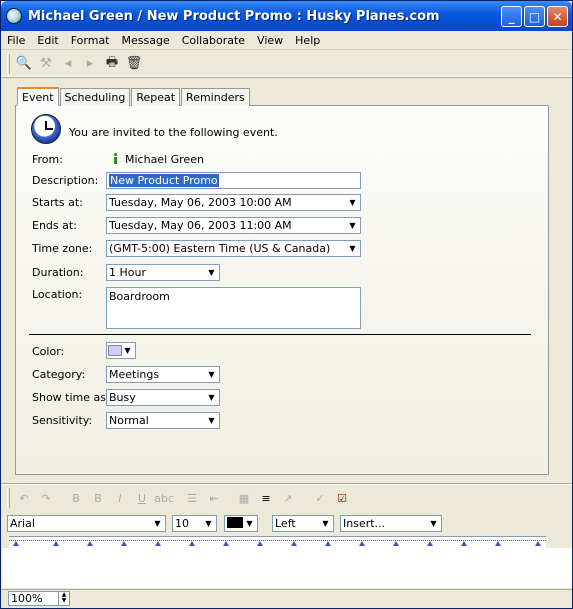 The width and height of the screenshot is (573, 609). What do you see at coordinates (534, 16) in the screenshot?
I see `maximize-button: □` at bounding box center [534, 16].